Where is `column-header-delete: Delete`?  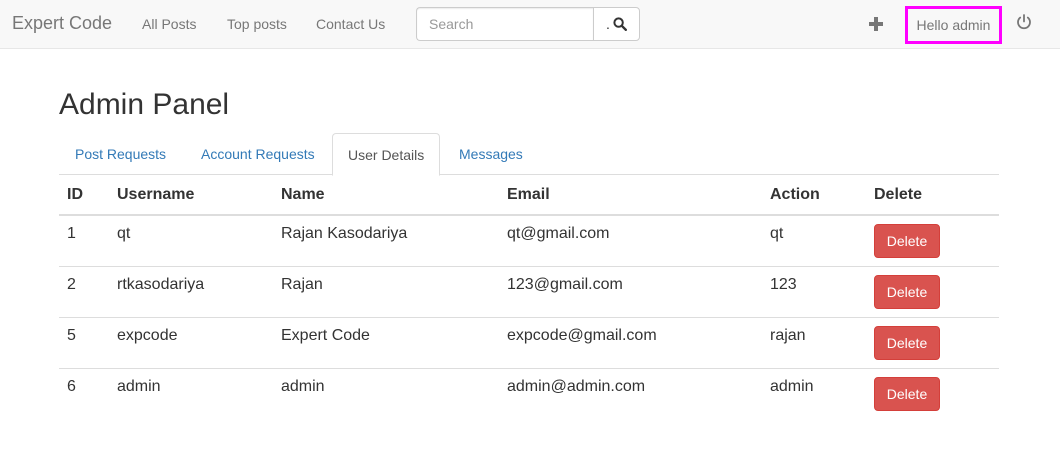
column-header-delete: Delete is located at coordinates (932, 195).